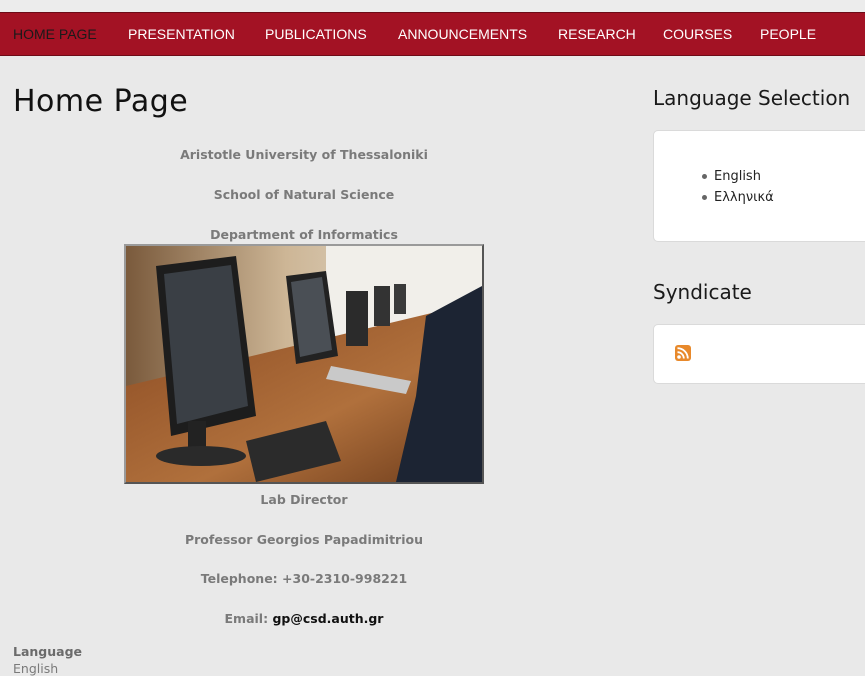  I want to click on email-row: Email: gp@csd.auth.gr, so click(304, 618).